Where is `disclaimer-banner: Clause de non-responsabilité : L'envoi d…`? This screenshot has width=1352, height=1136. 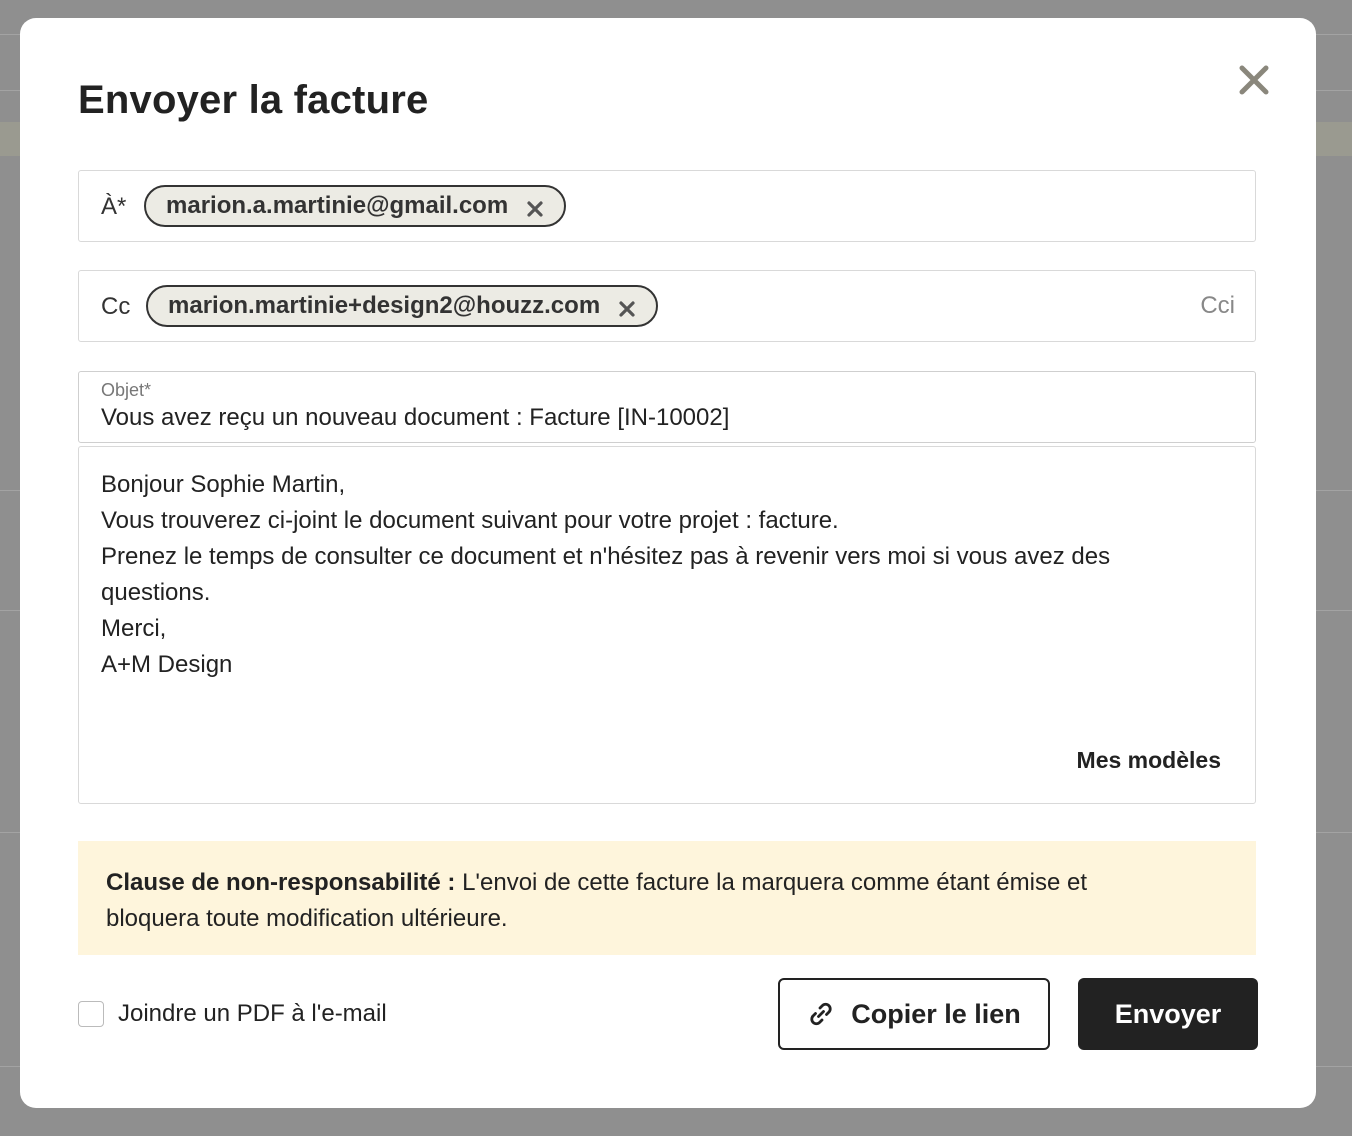
disclaimer-banner: Clause de non-responsabilité : L'envoi d… is located at coordinates (667, 898).